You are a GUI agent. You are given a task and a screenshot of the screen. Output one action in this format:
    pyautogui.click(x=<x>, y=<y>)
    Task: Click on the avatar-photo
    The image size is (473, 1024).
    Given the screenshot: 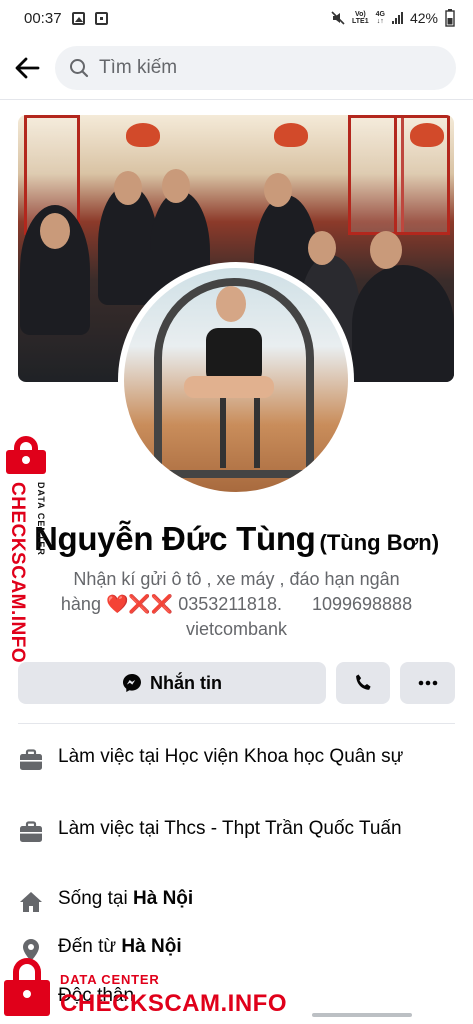 What is the action you would take?
    pyautogui.click(x=236, y=380)
    